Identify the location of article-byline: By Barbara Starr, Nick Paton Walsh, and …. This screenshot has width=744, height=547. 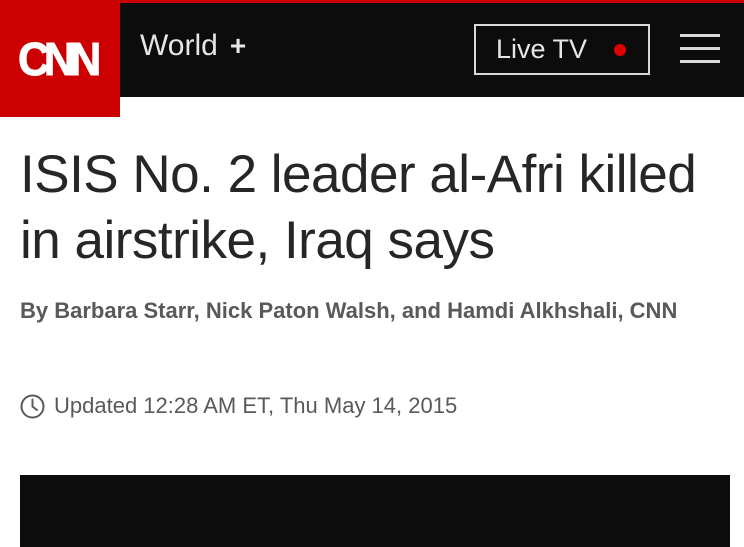
(349, 310).